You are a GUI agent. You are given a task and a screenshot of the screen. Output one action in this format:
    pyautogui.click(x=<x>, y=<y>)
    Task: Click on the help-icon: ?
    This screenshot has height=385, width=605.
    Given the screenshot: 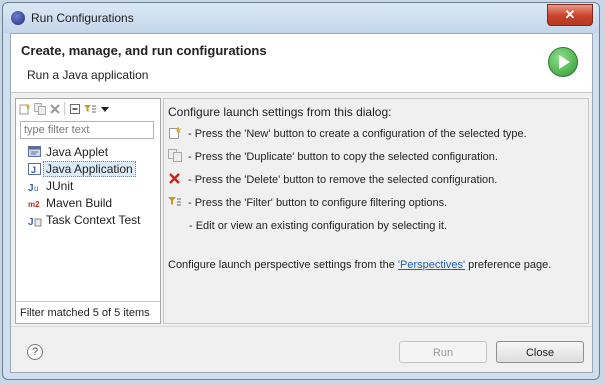 What is the action you would take?
    pyautogui.click(x=35, y=352)
    